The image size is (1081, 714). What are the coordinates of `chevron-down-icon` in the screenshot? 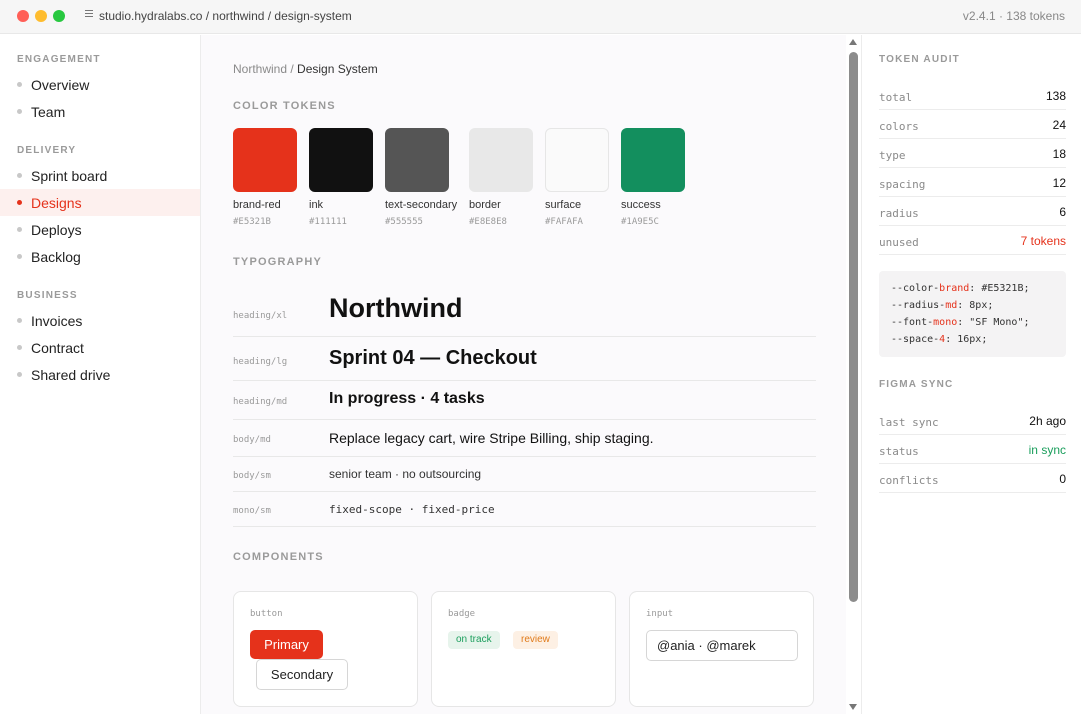 It's located at (853, 707).